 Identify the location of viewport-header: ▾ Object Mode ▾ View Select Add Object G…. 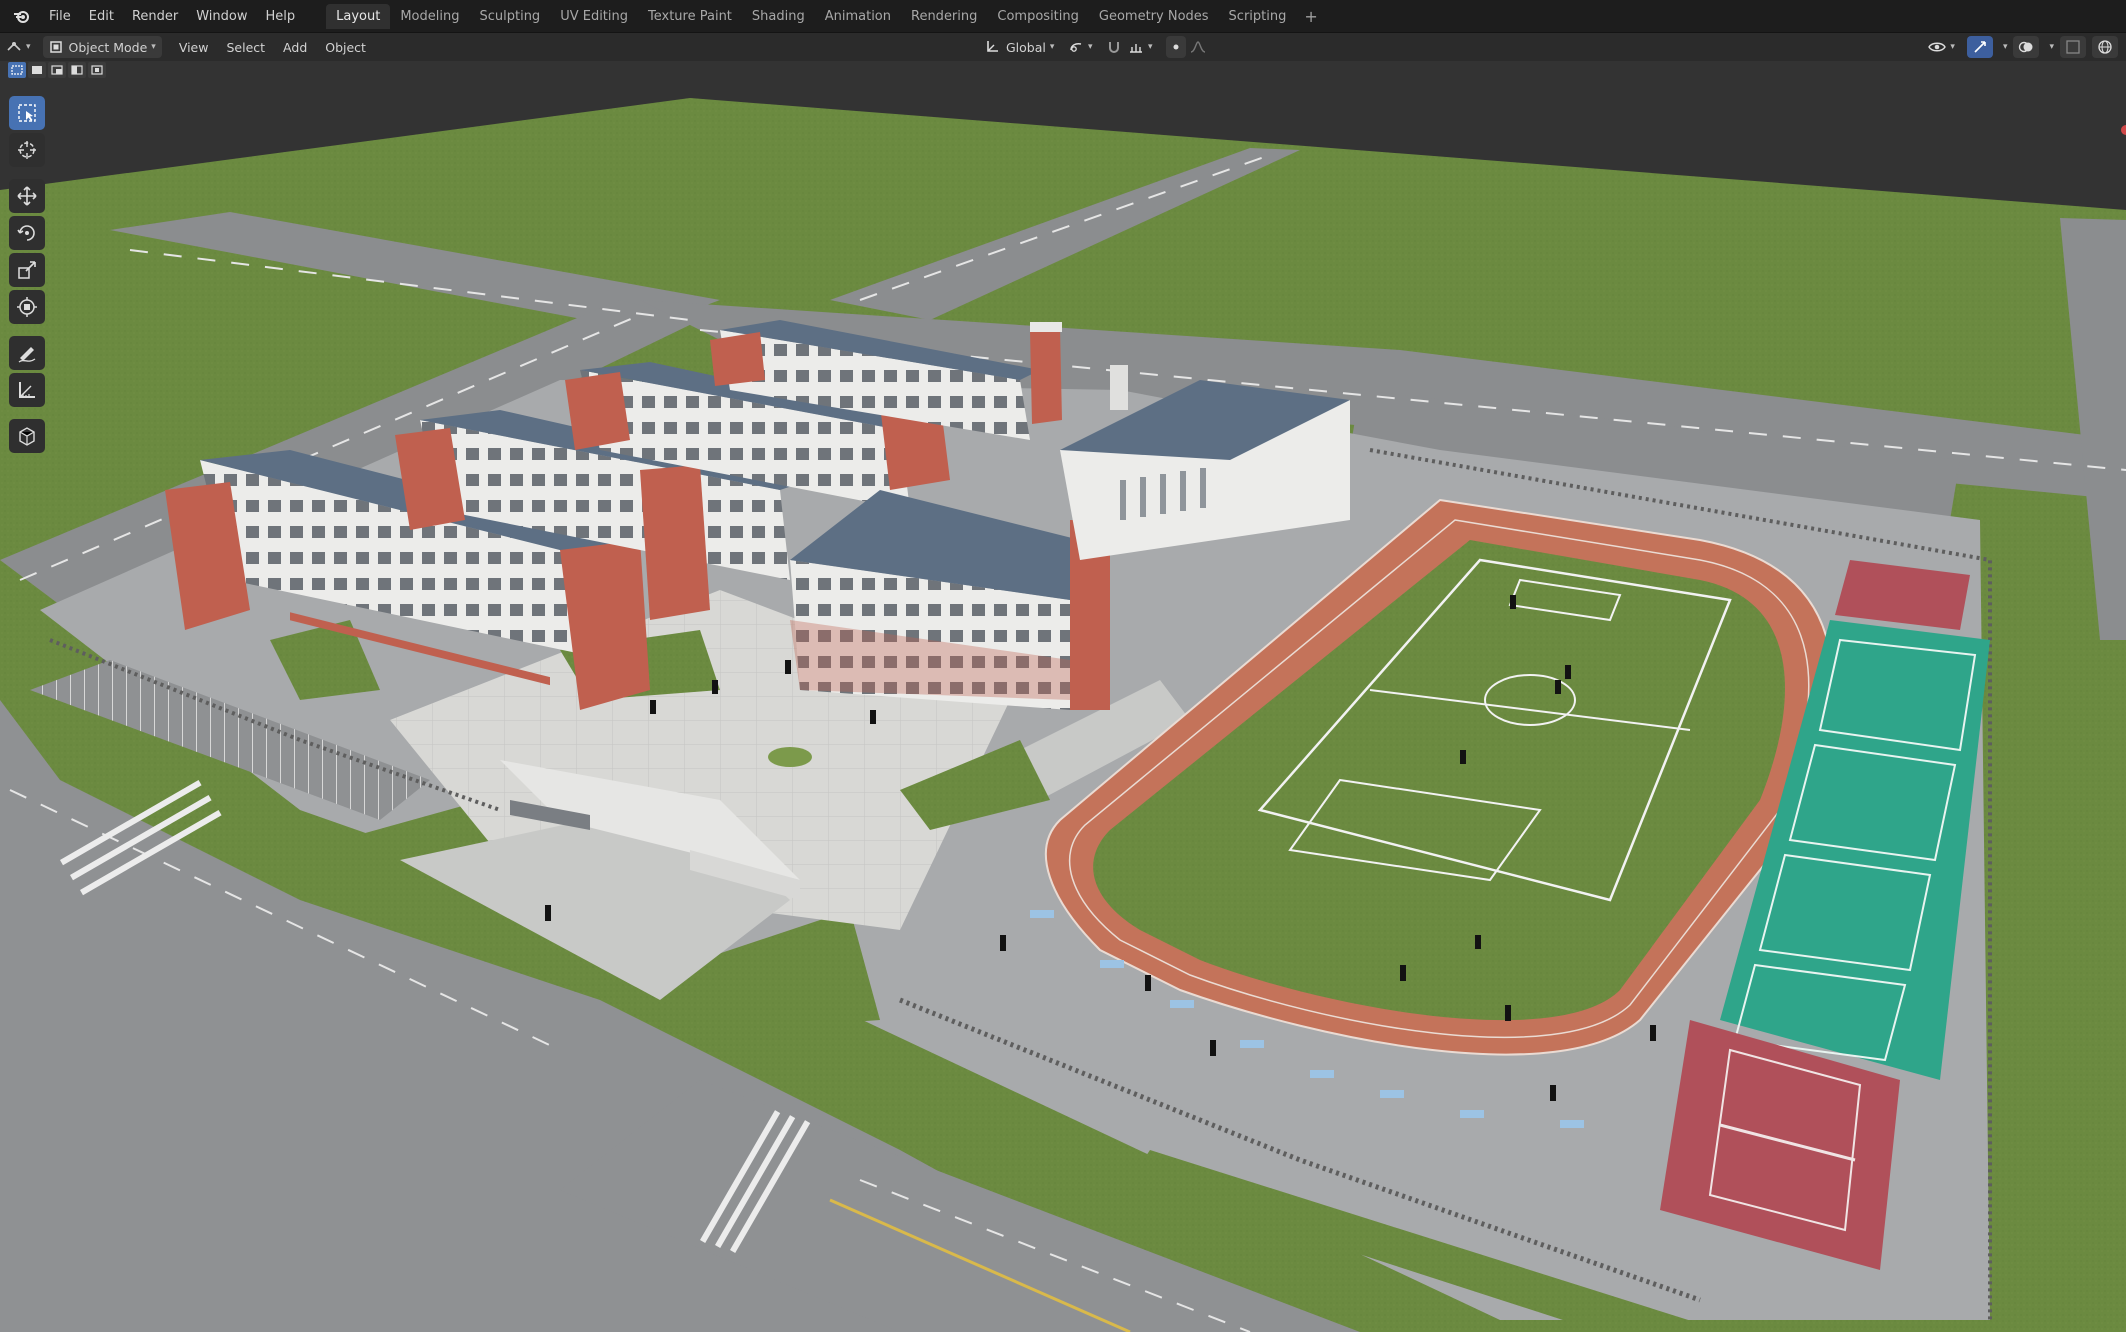
(1063, 47).